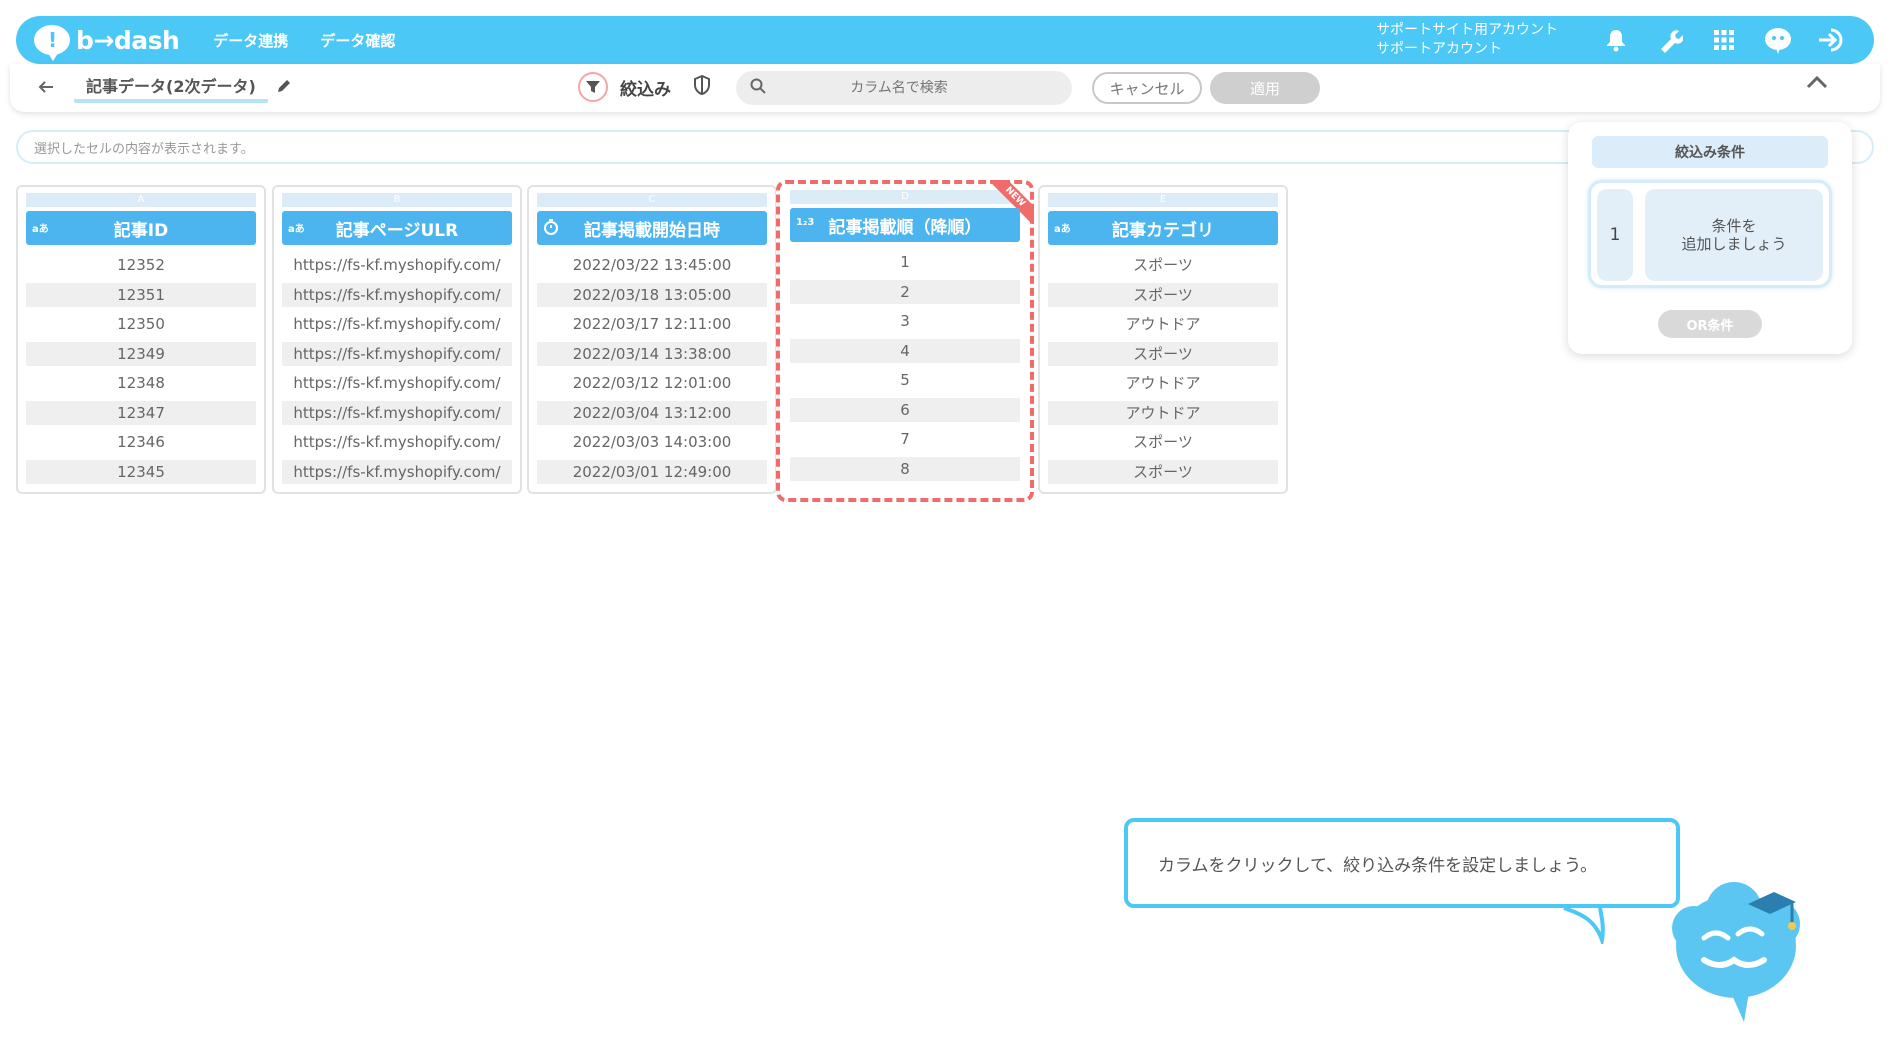 Image resolution: width=1890 pixels, height=1063 pixels. Describe the element at coordinates (141, 324) in the screenshot. I see `table-cell: 12350` at that location.